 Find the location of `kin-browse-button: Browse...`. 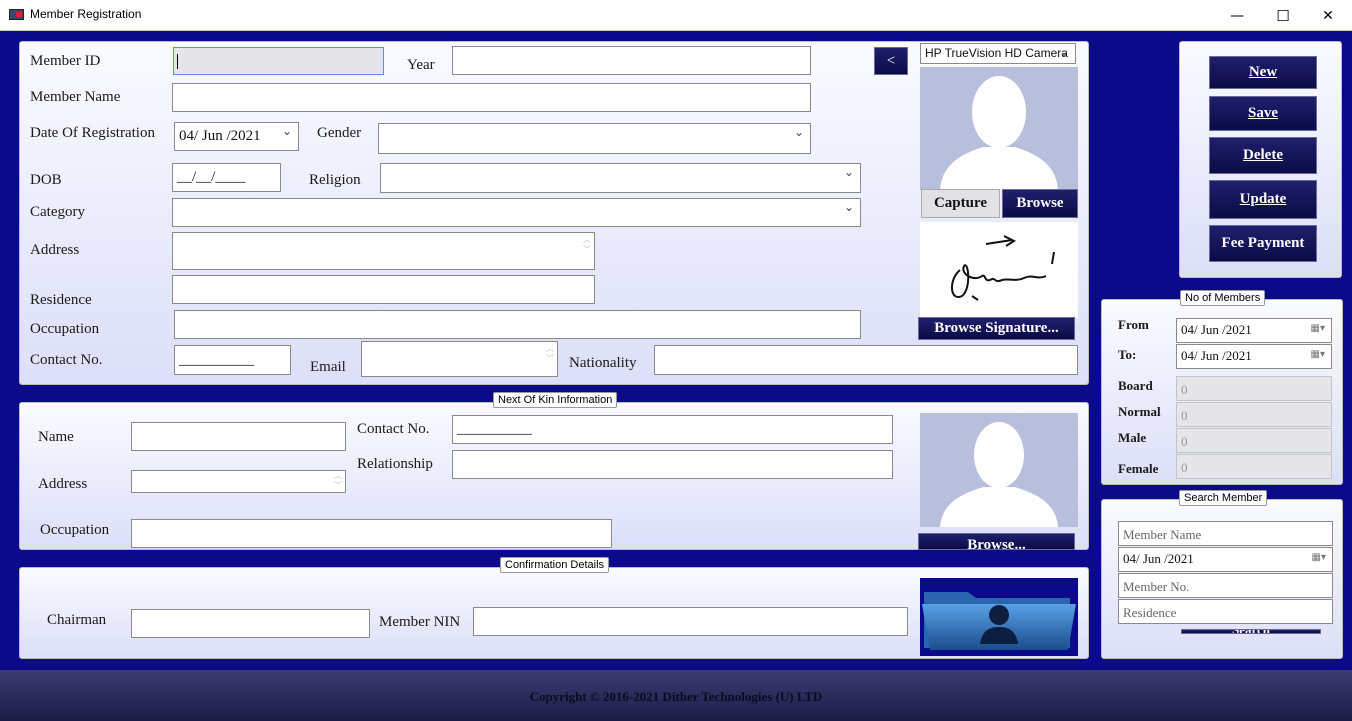

kin-browse-button: Browse... is located at coordinates (996, 541).